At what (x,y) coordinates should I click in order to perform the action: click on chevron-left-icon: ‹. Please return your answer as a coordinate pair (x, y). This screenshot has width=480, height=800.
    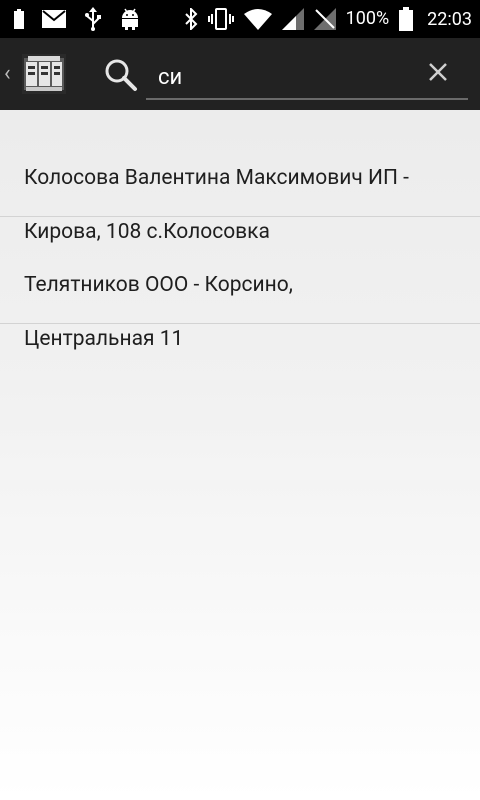
    Looking at the image, I should click on (7, 73).